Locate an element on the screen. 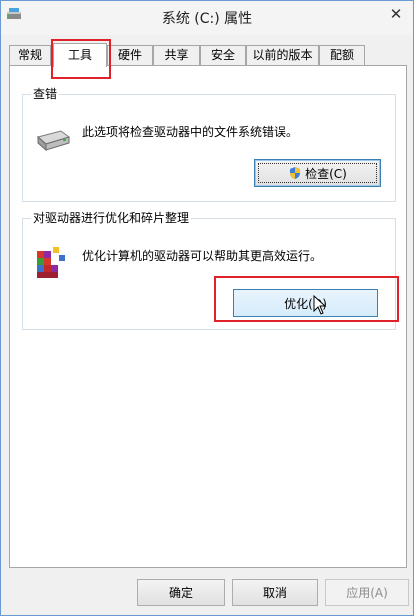 This screenshot has width=414, height=616. tab-sharing: 共享 is located at coordinates (176, 55).